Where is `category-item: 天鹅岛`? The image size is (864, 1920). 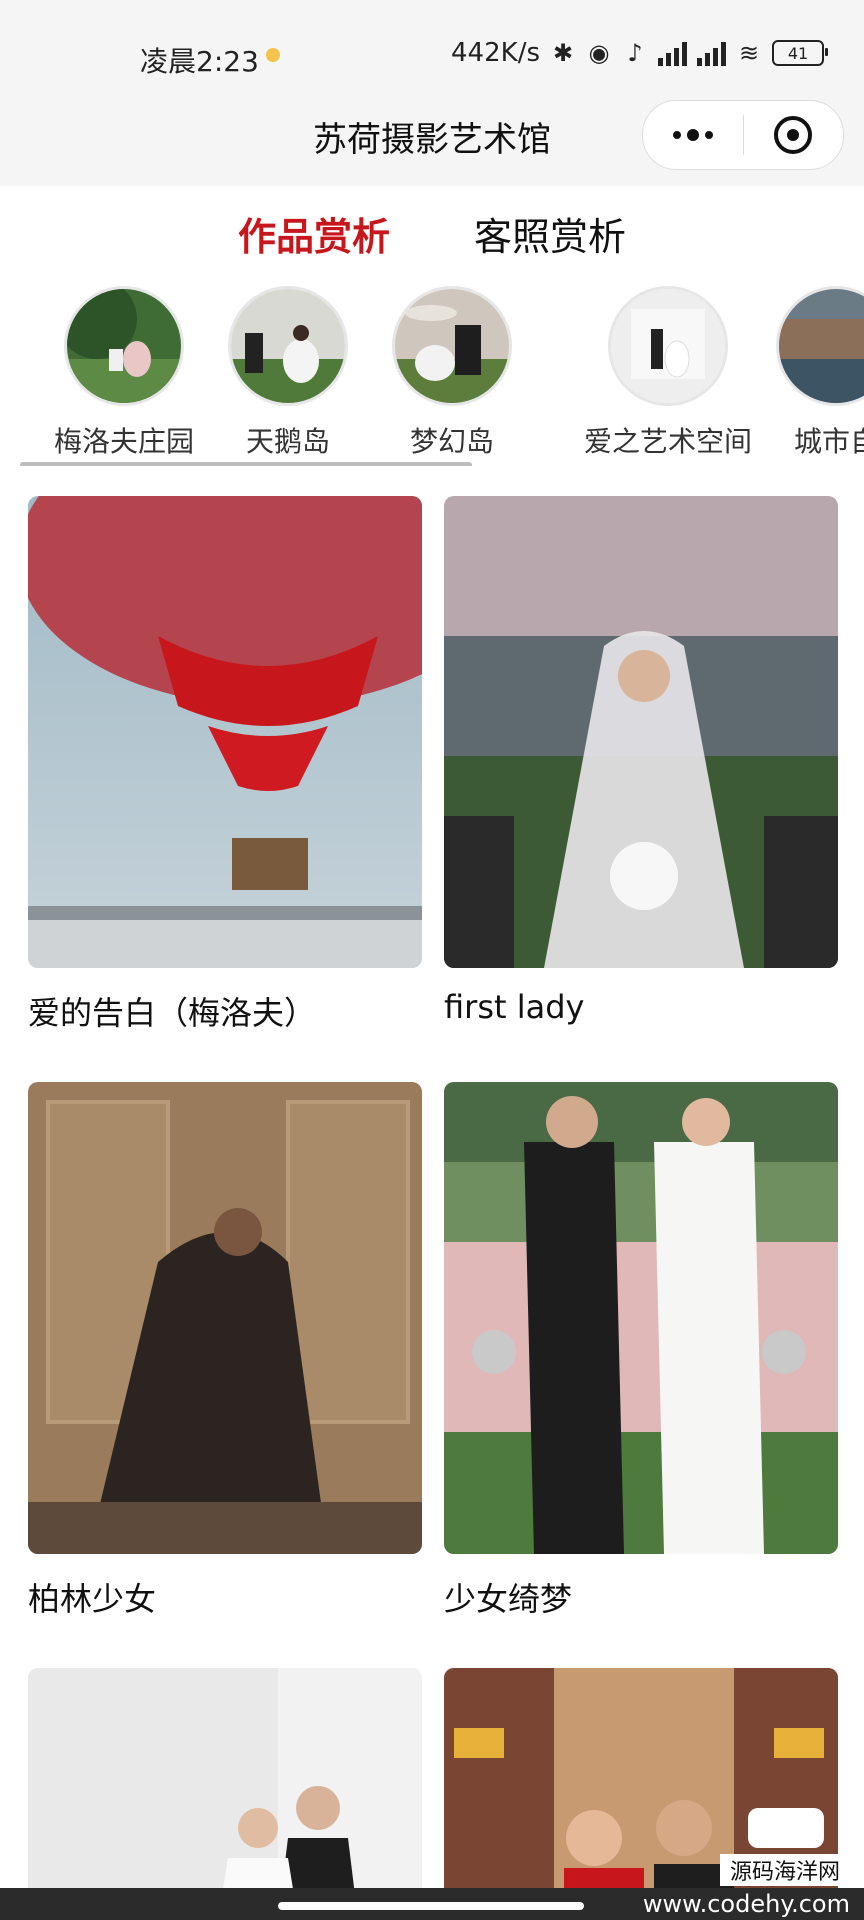
category-item: 天鹅岛 is located at coordinates (288, 373).